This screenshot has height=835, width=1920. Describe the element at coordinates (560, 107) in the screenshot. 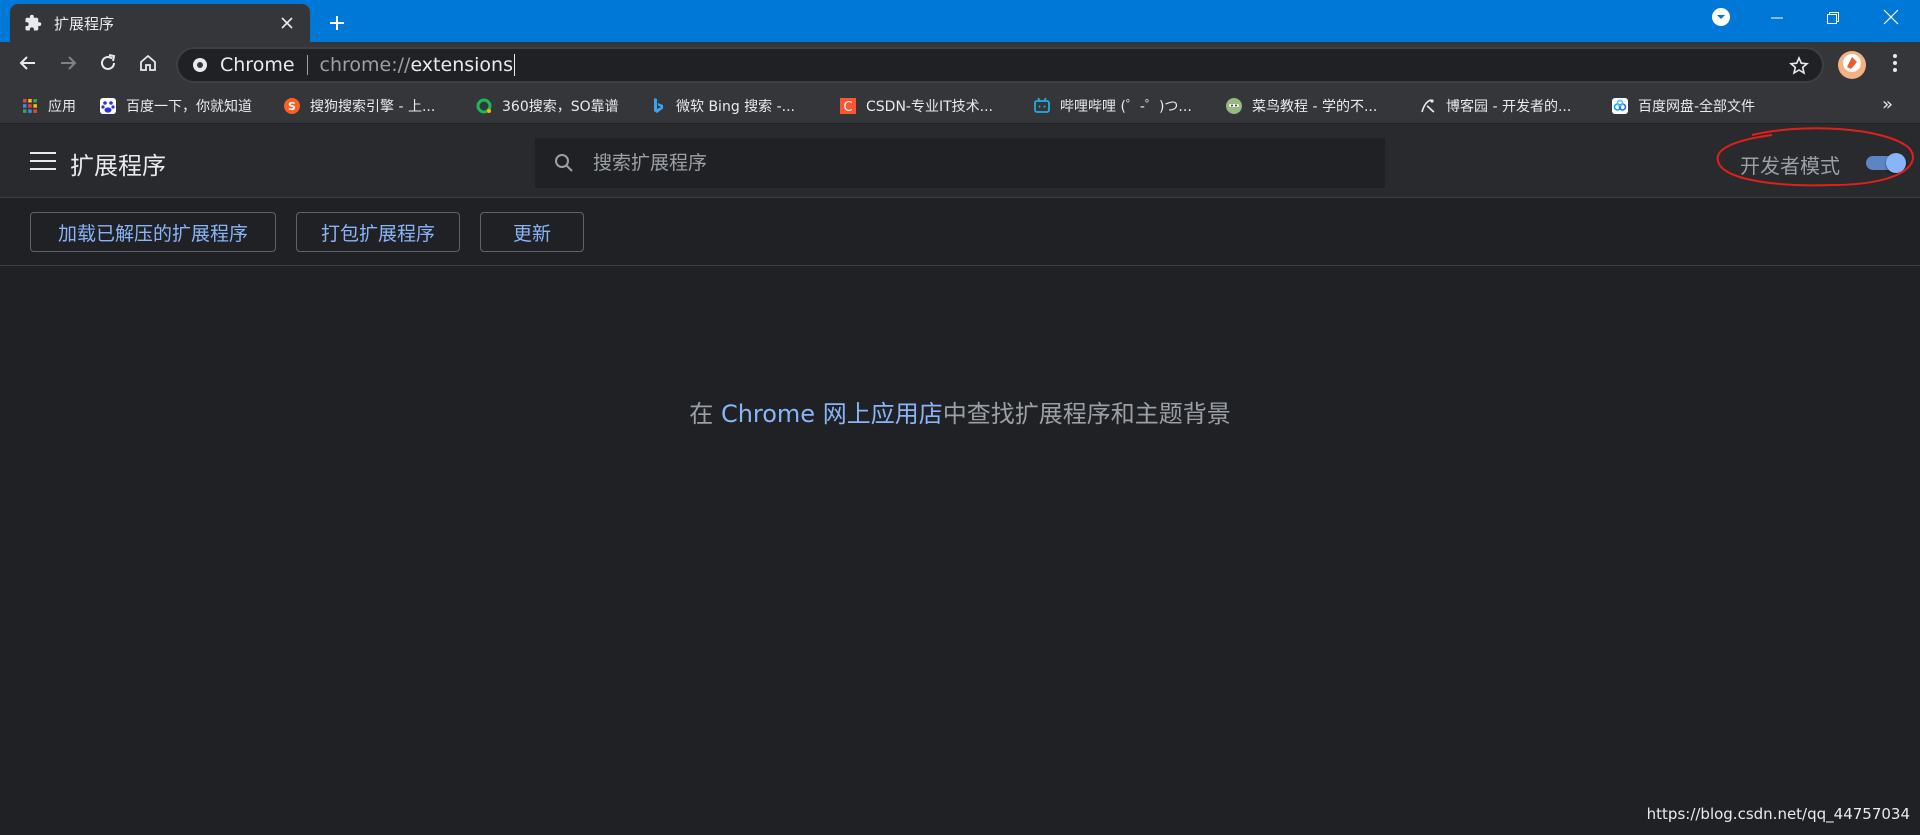

I see `bookmark-label: 360搜索，SO靠谱` at that location.